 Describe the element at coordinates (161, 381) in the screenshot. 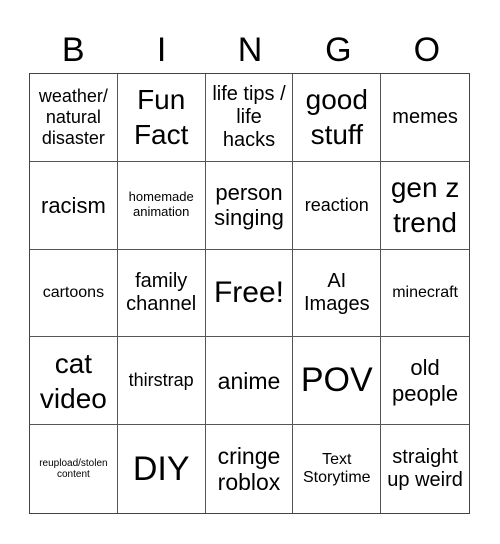

I see `bingo-cell: thirstrap` at that location.